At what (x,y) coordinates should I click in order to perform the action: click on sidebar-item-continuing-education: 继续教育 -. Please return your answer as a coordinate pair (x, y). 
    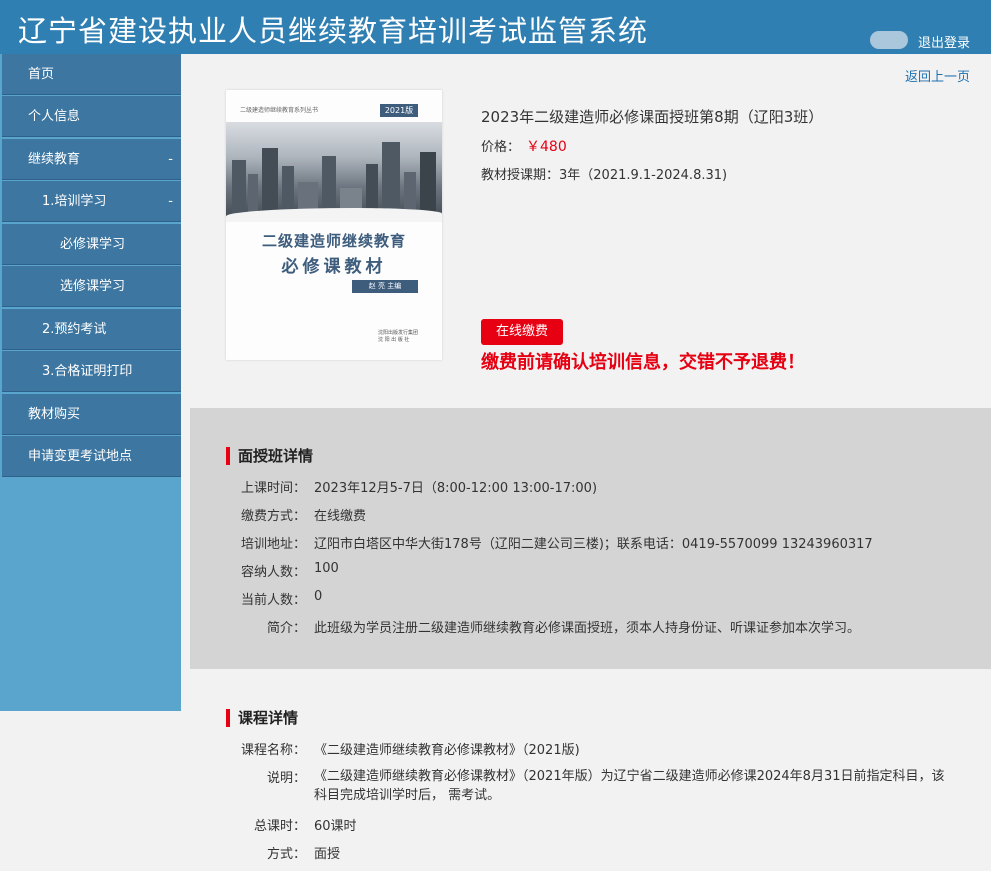
    Looking at the image, I should click on (91, 159).